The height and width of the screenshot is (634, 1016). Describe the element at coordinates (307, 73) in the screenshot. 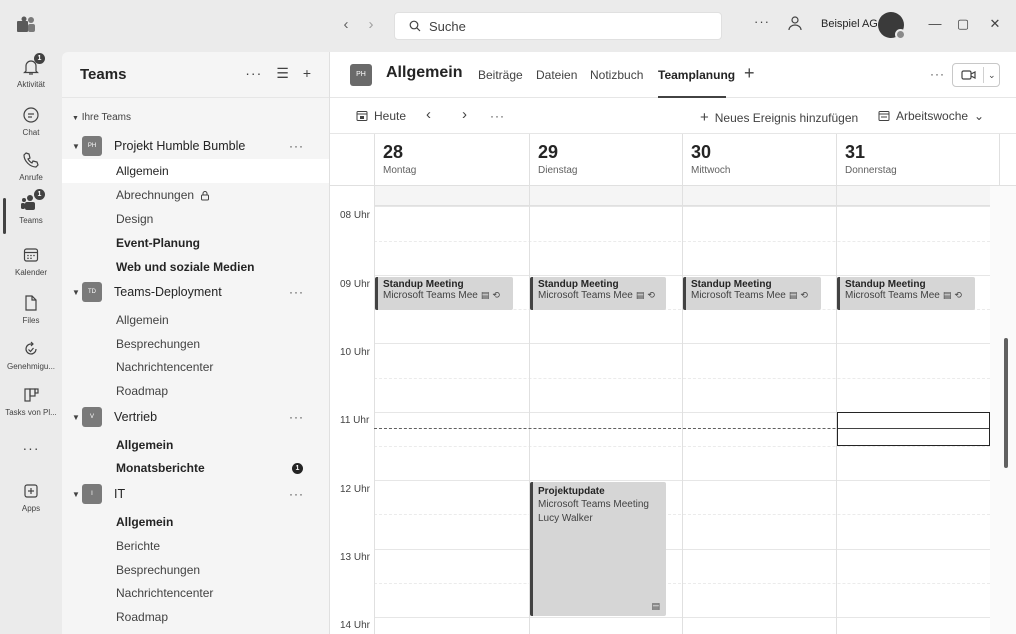

I see `add-icon: +` at that location.